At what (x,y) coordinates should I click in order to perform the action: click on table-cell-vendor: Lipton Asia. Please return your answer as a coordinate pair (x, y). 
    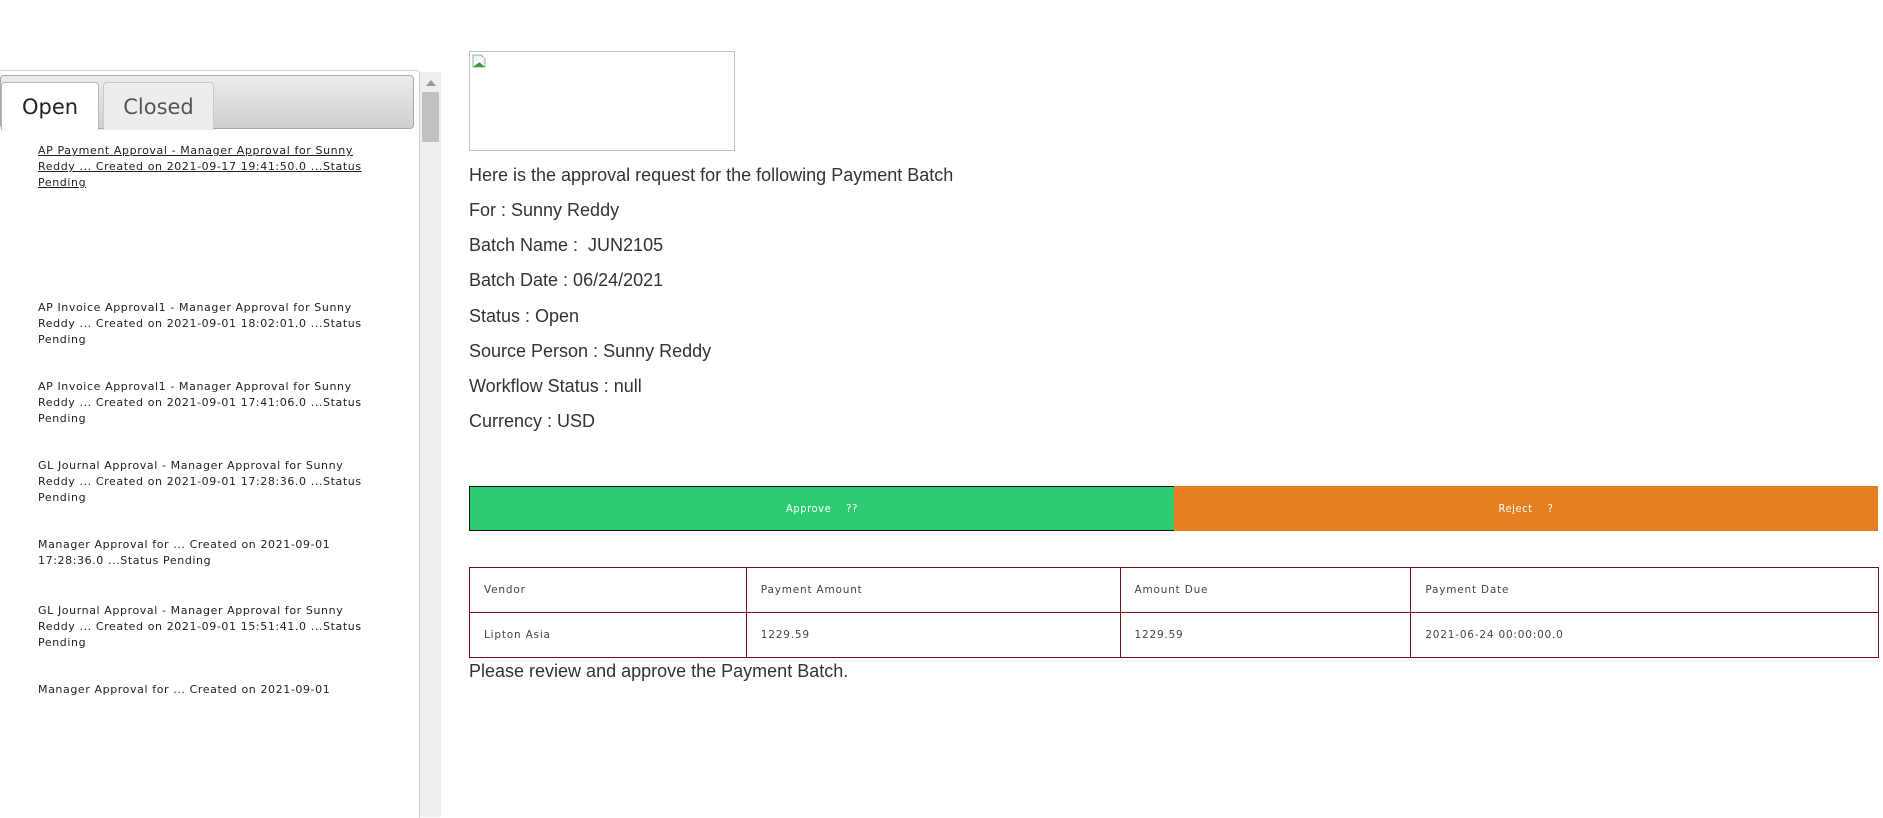
    Looking at the image, I should click on (608, 635).